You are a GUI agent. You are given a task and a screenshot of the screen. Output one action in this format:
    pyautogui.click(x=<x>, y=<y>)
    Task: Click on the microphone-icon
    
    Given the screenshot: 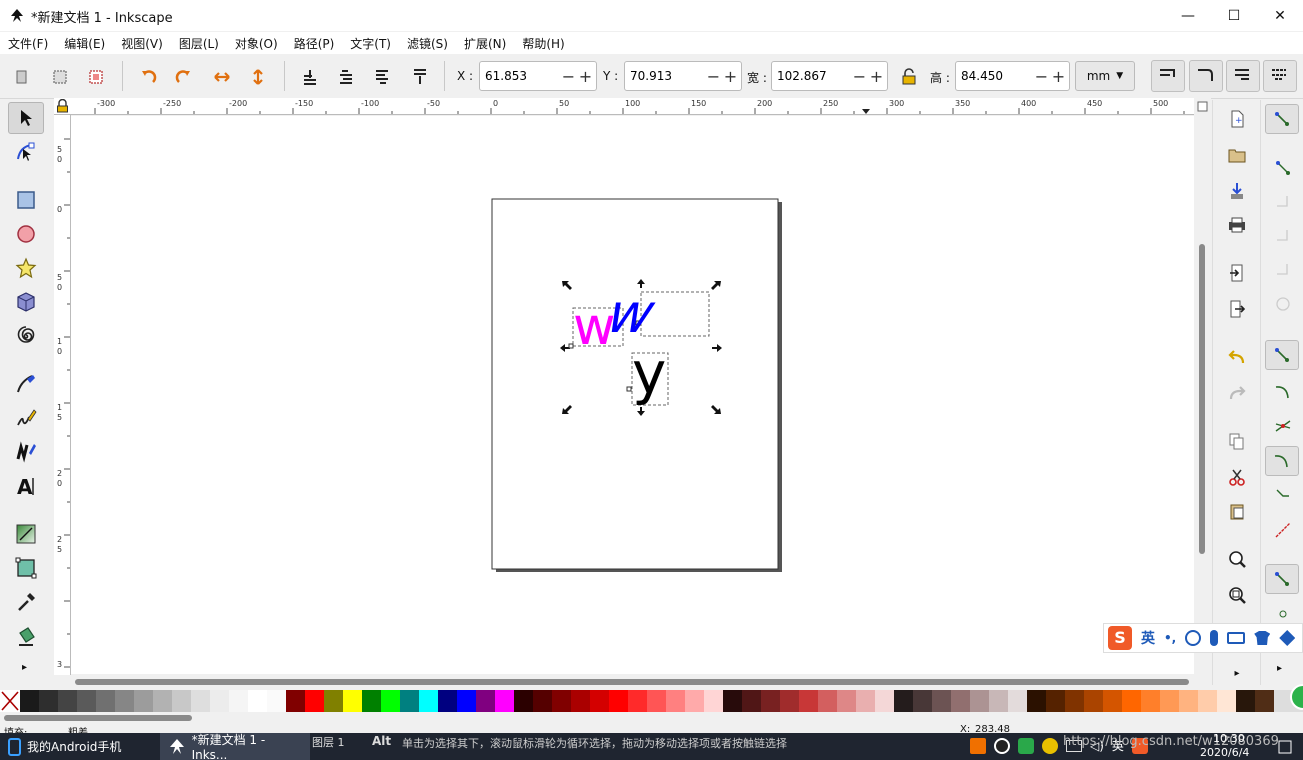 What is the action you would take?
    pyautogui.click(x=1214, y=638)
    